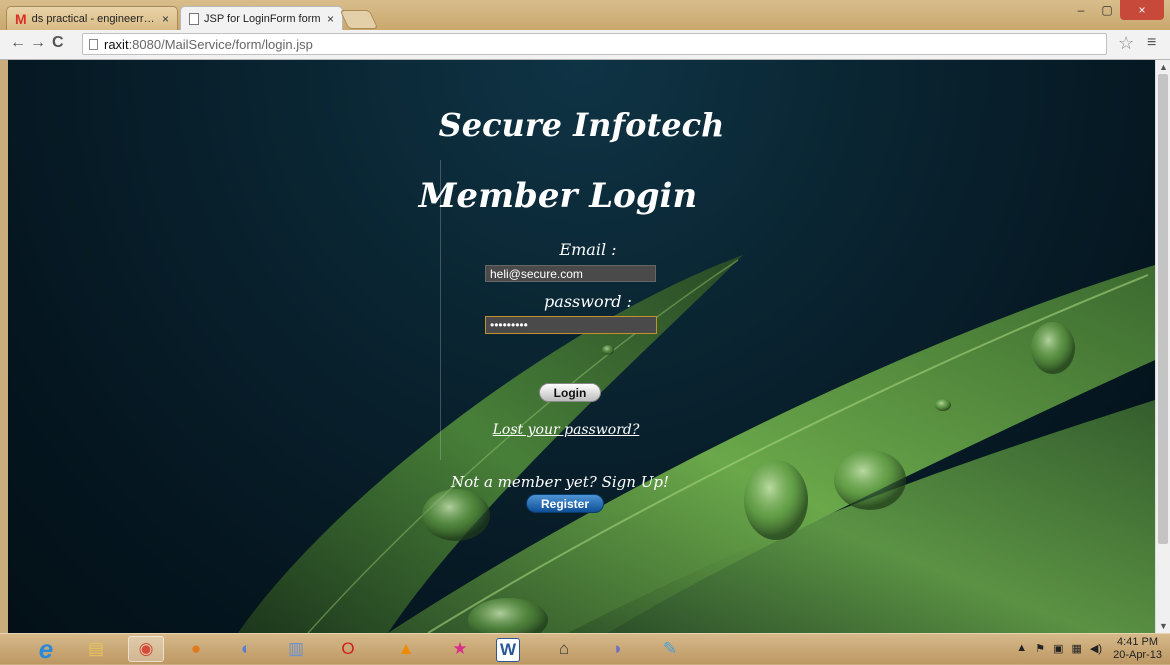  What do you see at coordinates (116, 44) in the screenshot?
I see `url-host: raxit` at bounding box center [116, 44].